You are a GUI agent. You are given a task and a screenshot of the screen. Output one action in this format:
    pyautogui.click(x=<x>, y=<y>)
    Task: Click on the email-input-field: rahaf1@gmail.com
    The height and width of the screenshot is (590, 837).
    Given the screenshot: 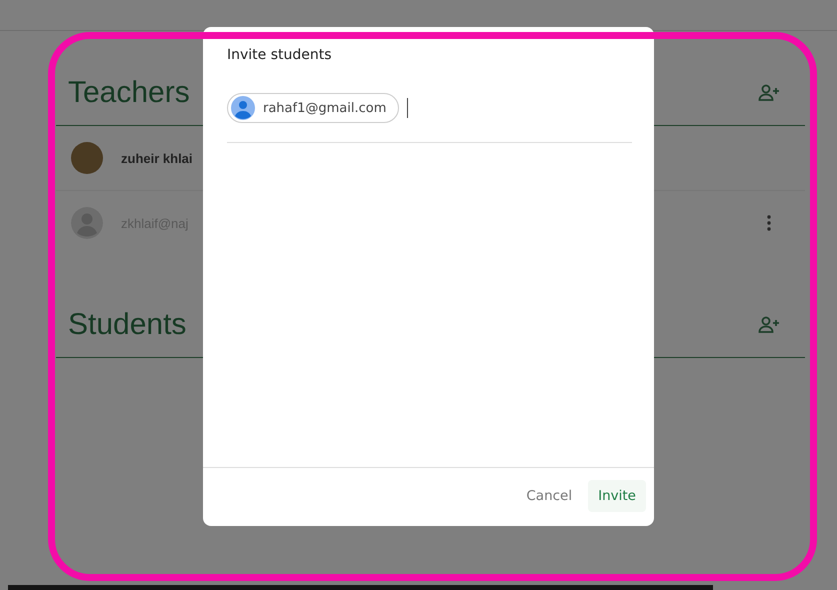 What is the action you would take?
    pyautogui.click(x=429, y=118)
    